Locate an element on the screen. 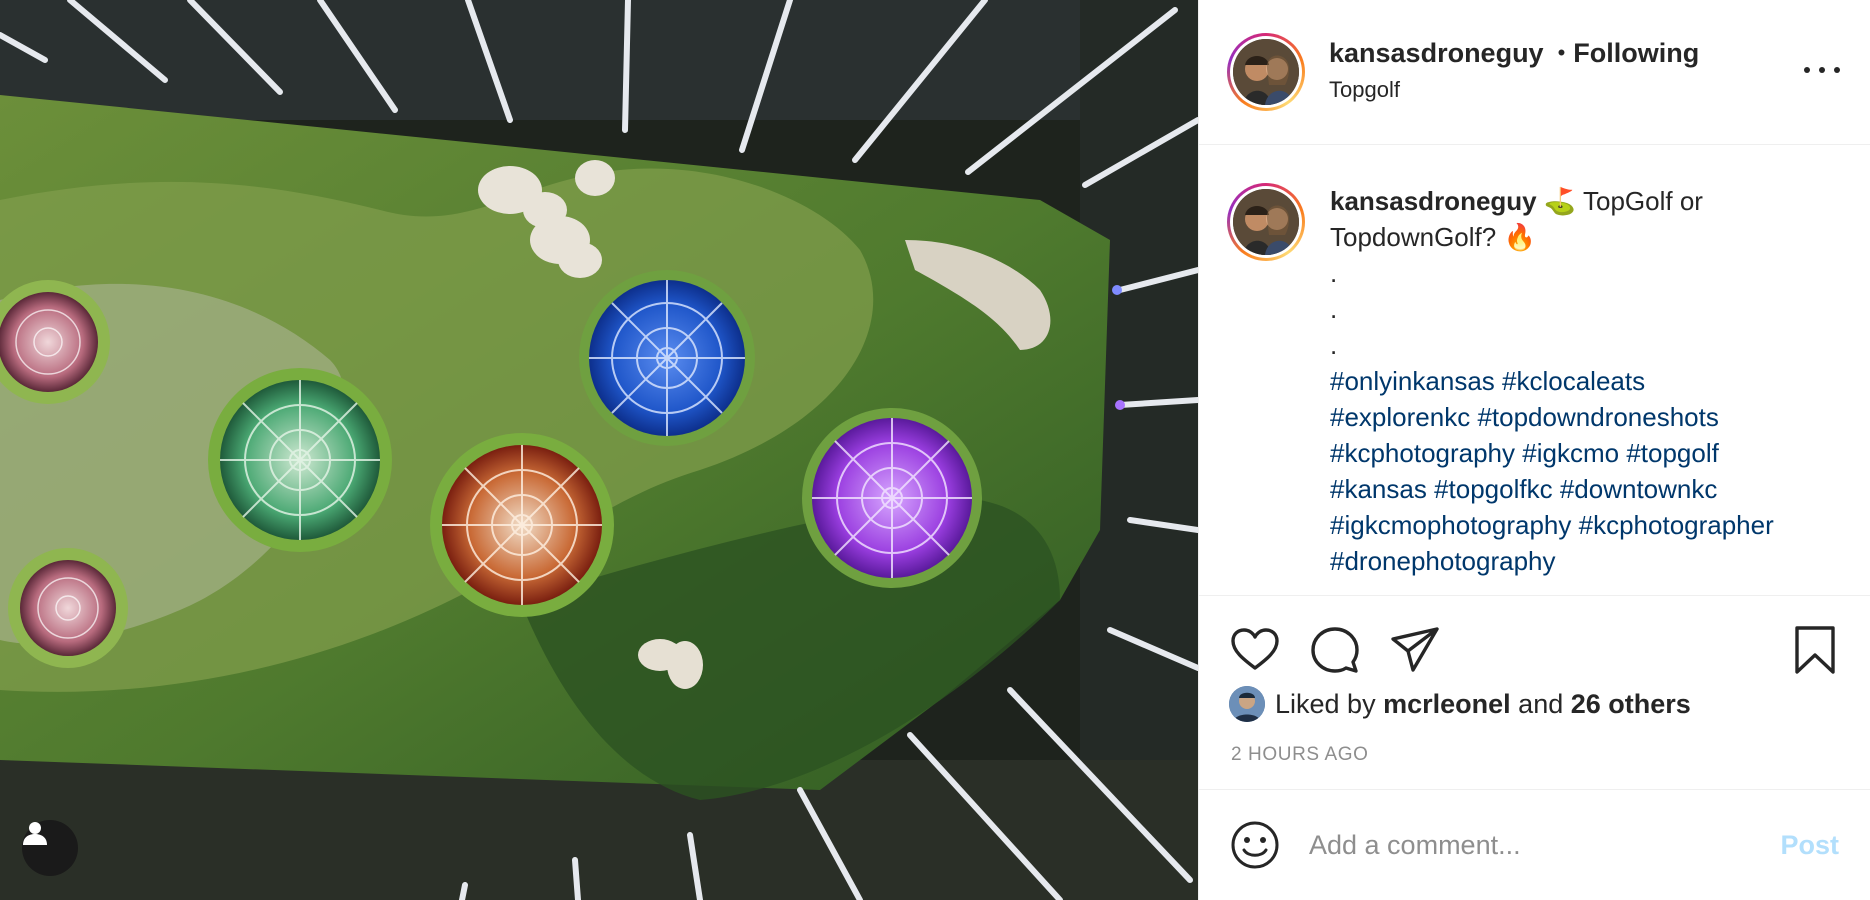  hashtag-link: #igkcmo is located at coordinates (1570, 453).